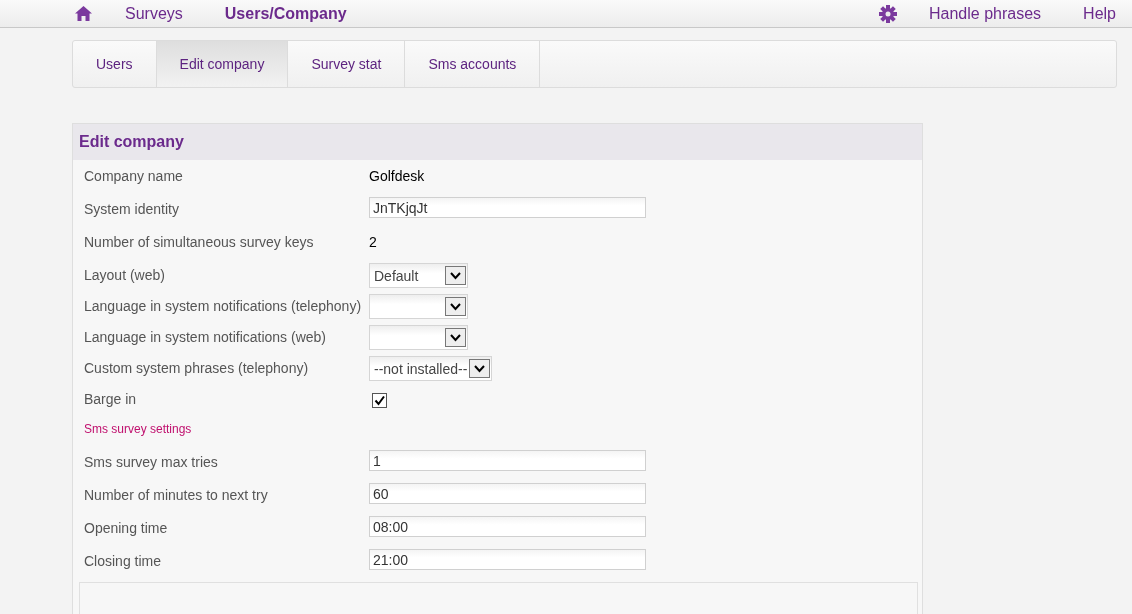 The image size is (1132, 614). I want to click on nav-link: Surveys, so click(154, 13).